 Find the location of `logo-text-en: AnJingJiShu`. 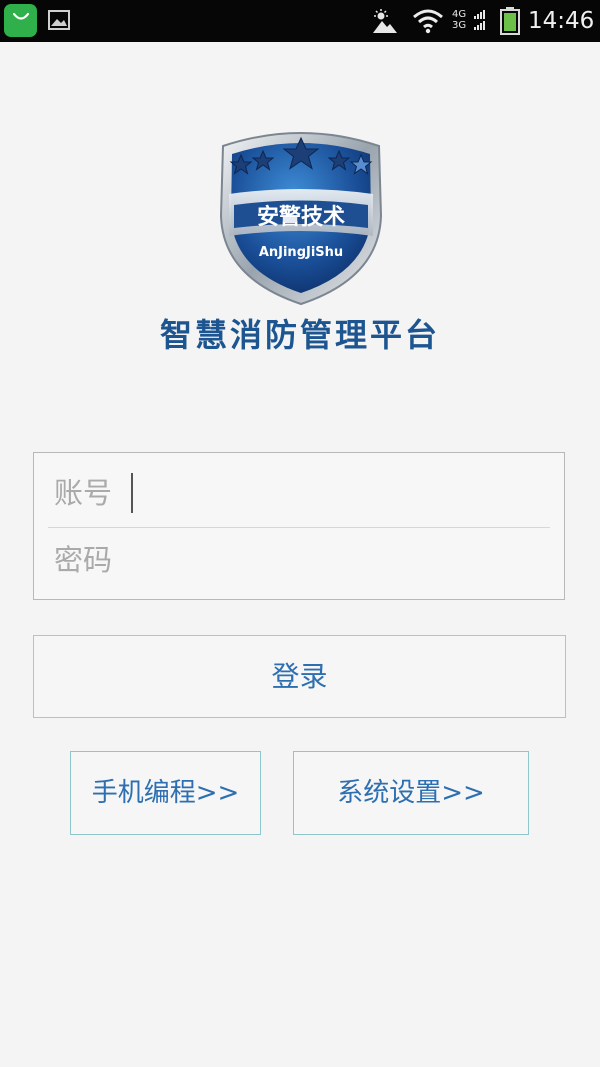

logo-text-en: AnJingJiShu is located at coordinates (301, 252).